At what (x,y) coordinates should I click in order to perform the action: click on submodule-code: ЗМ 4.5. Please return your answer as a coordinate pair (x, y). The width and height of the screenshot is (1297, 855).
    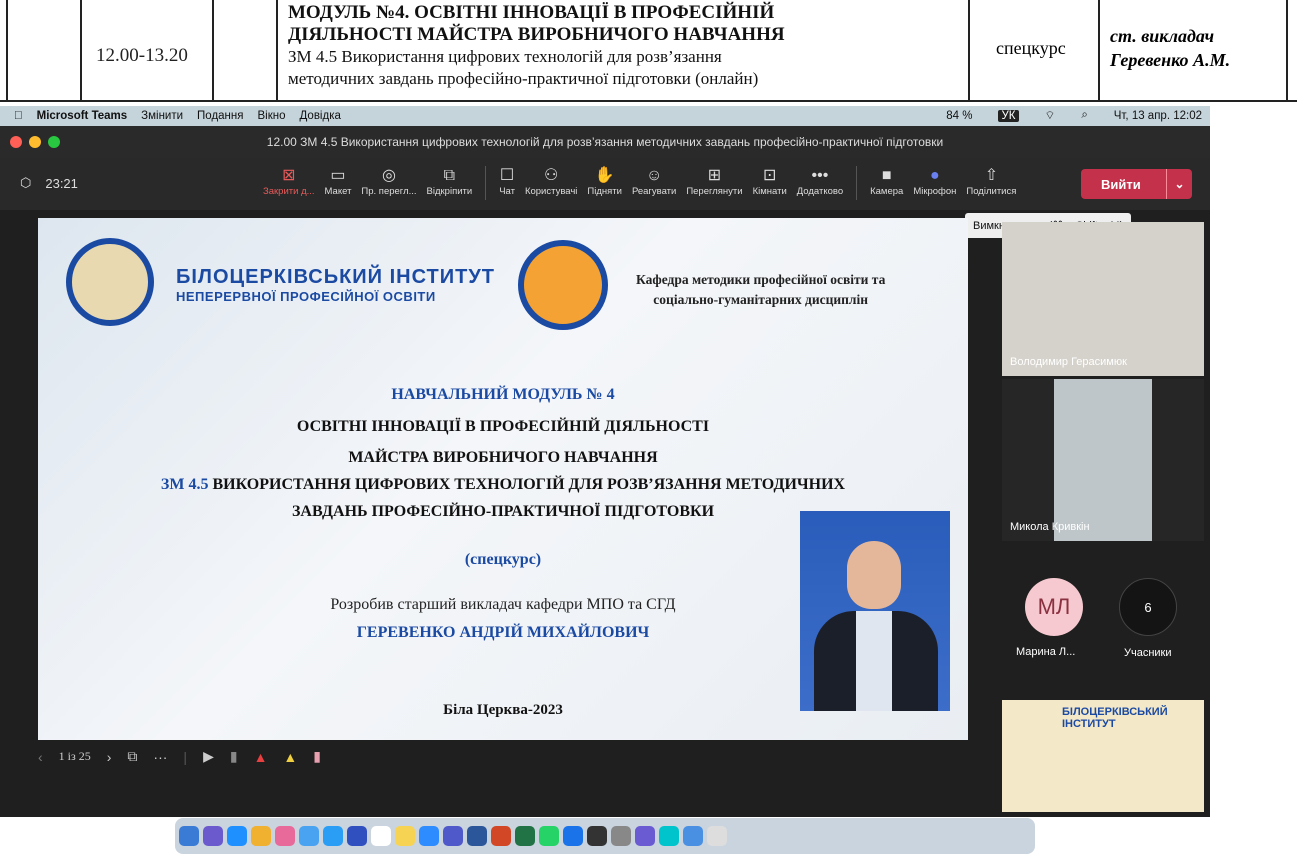
    Looking at the image, I should click on (184, 484).